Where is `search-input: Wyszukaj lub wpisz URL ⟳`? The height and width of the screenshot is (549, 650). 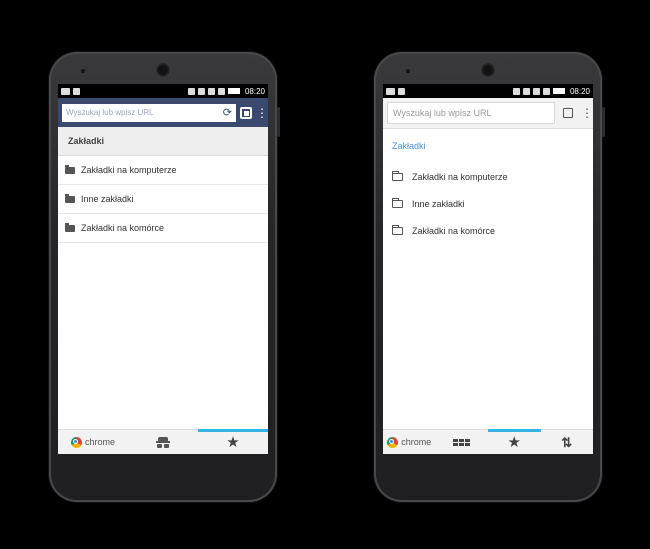 search-input: Wyszukaj lub wpisz URL ⟳ is located at coordinates (149, 112).